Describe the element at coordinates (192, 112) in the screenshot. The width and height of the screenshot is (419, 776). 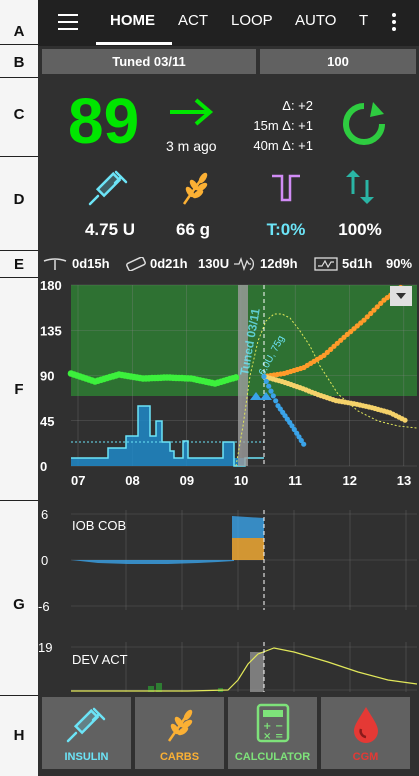
I see `trend-arrow-icon` at that location.